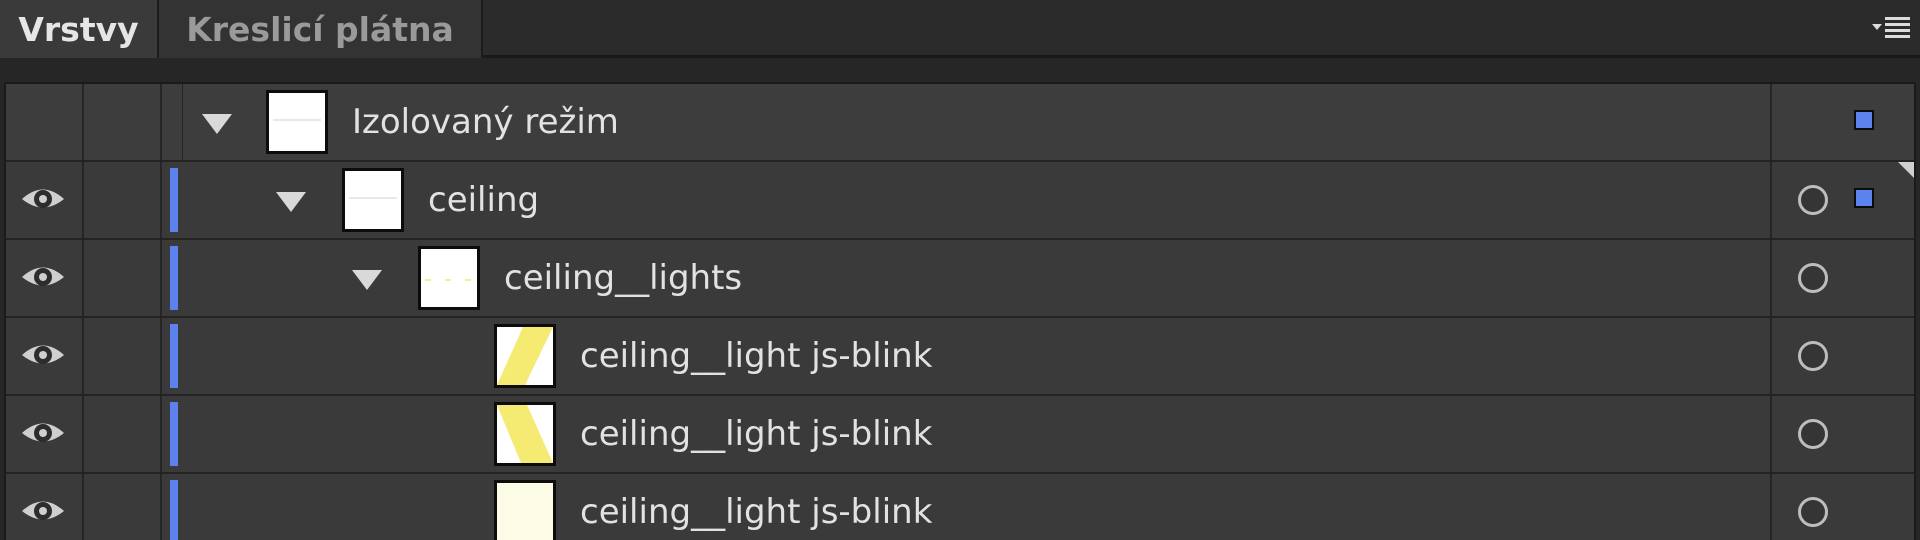  I want to click on panel-tab-bar: Vrstvy Kreslicí plátna, so click(960, 29).